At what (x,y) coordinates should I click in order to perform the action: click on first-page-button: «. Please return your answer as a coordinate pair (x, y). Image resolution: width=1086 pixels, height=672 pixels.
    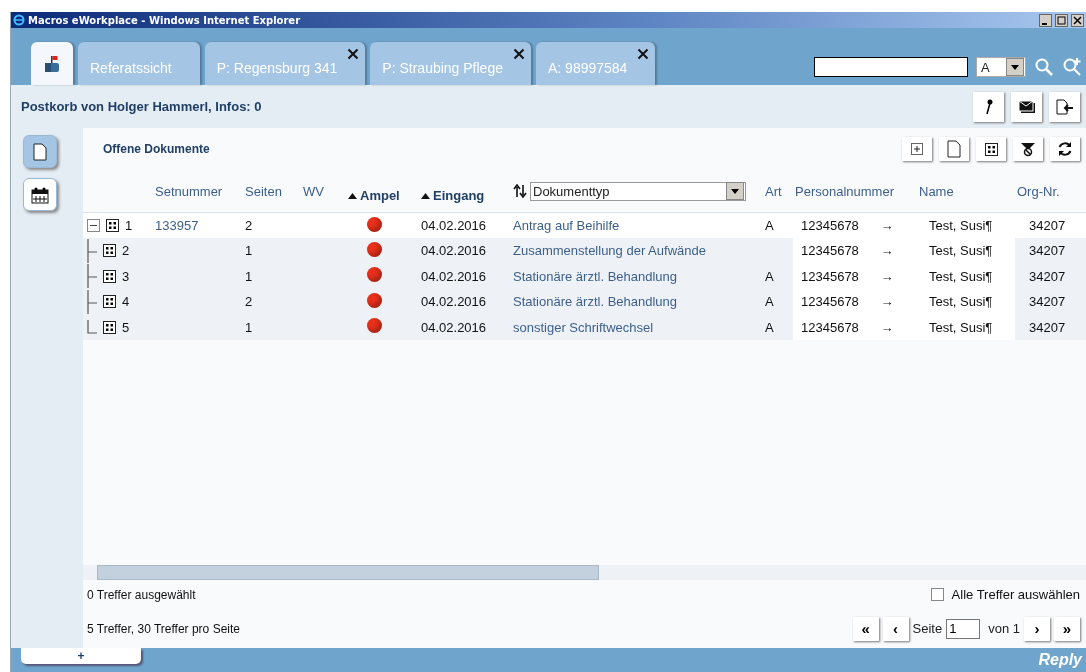
    Looking at the image, I should click on (865, 628).